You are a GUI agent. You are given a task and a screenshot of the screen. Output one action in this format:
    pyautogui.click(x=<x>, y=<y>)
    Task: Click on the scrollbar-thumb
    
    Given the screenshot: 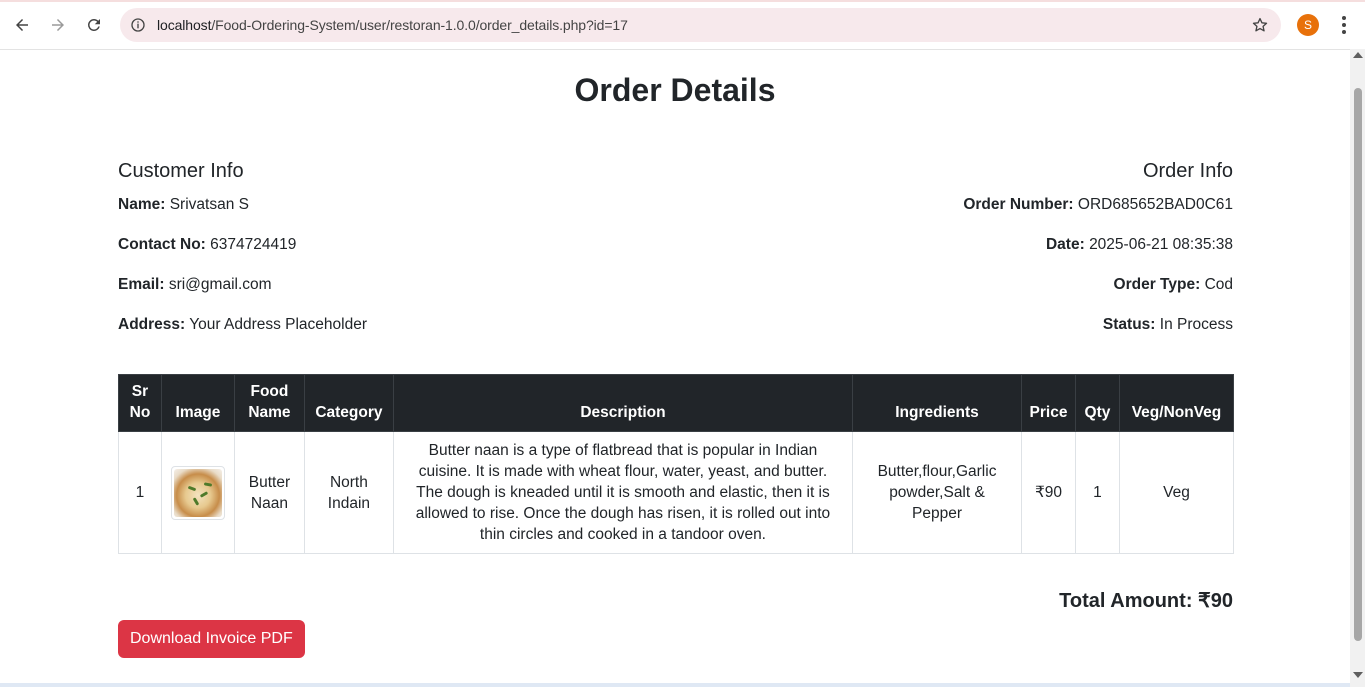 What is the action you would take?
    pyautogui.click(x=1358, y=364)
    